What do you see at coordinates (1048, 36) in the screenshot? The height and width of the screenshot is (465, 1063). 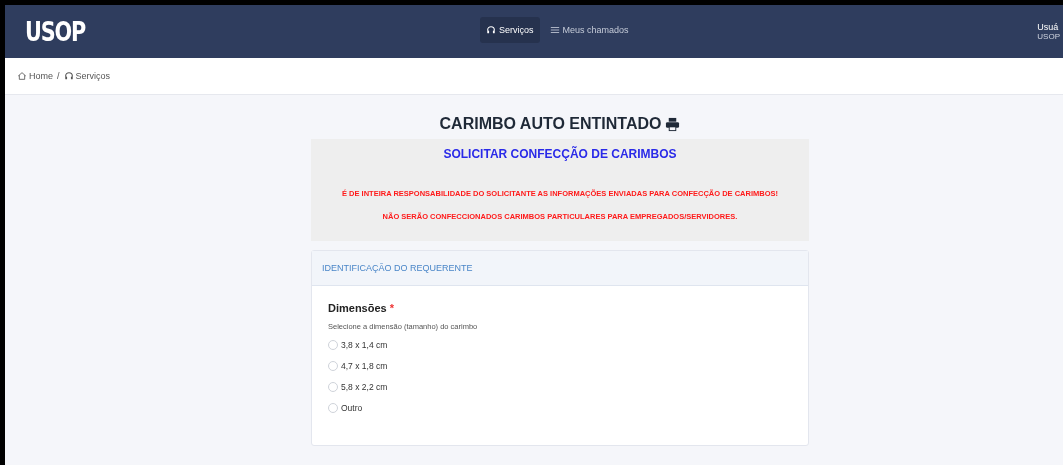 I see `user-org: USOP` at bounding box center [1048, 36].